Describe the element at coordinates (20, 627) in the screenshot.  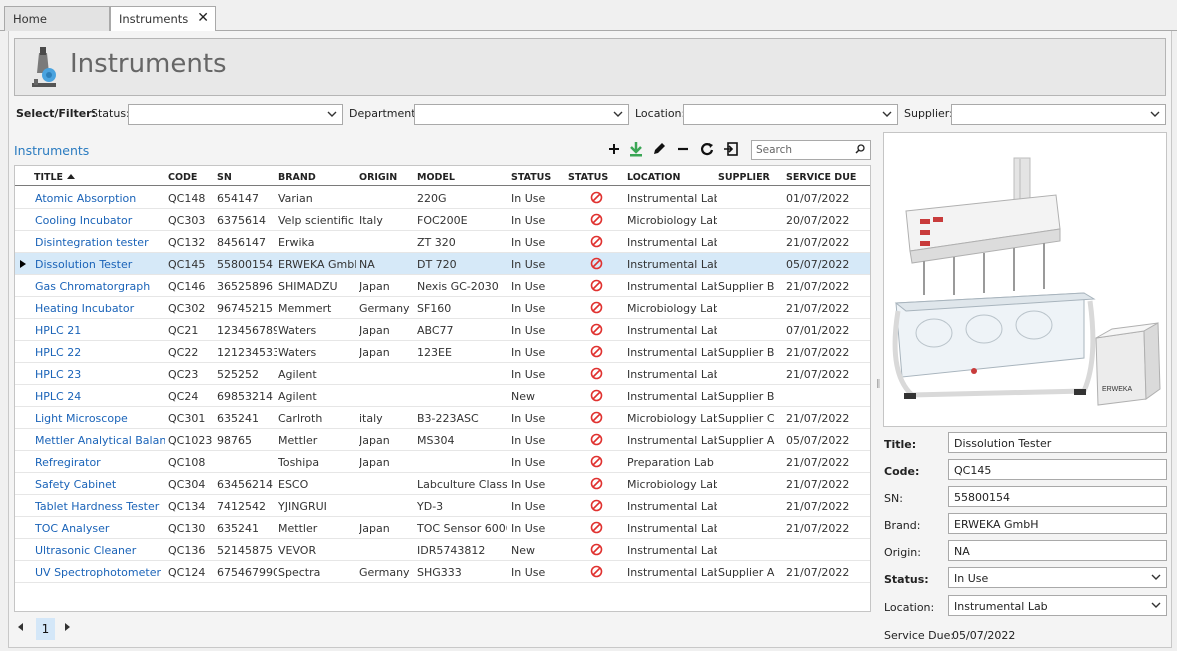
I see `prev-page-icon` at that location.